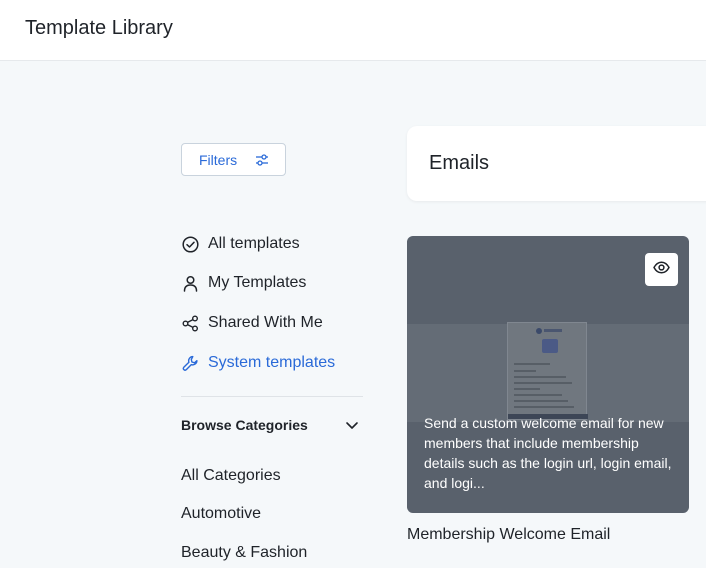 The image size is (706, 568). Describe the element at coordinates (244, 553) in the screenshot. I see `category-item: Beauty & Fashion` at that location.